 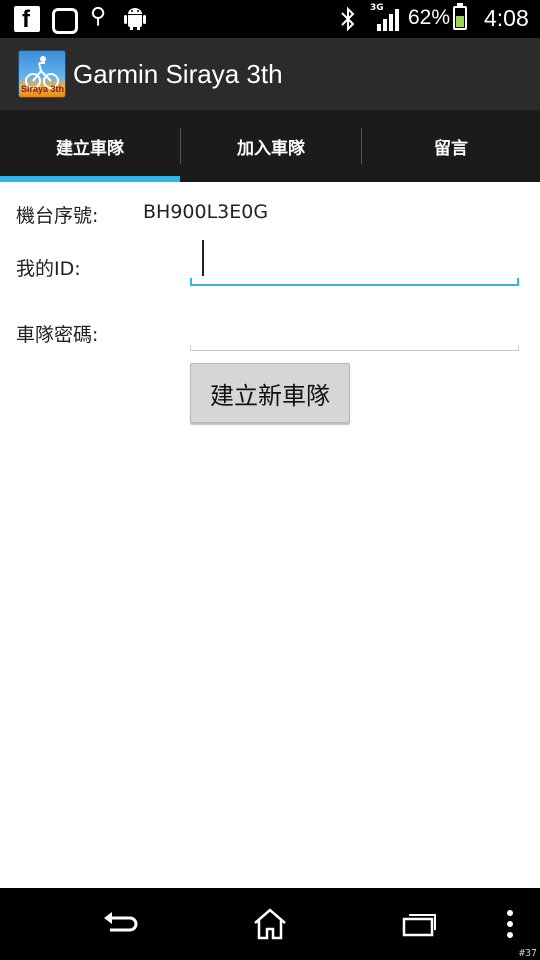 What do you see at coordinates (354, 263) in the screenshot?
I see `my-id-input` at bounding box center [354, 263].